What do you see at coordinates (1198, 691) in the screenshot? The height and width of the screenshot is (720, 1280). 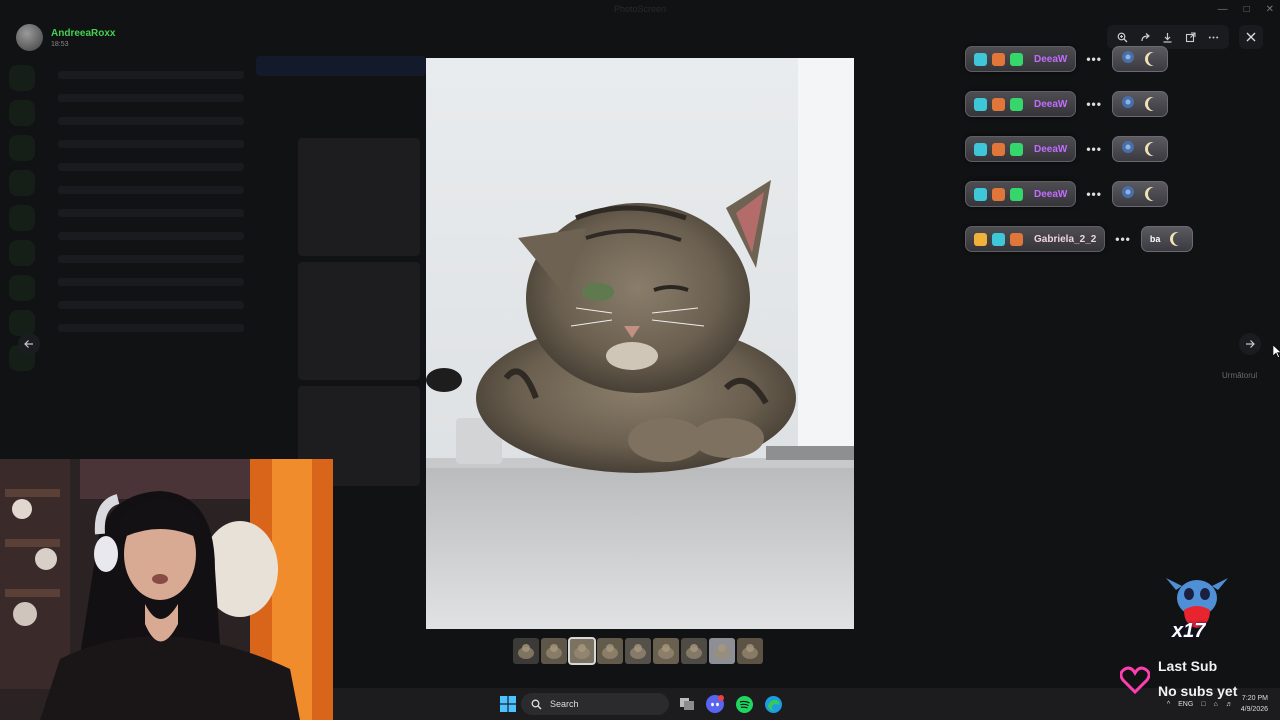 I see `last-sub-value: No subs yet` at bounding box center [1198, 691].